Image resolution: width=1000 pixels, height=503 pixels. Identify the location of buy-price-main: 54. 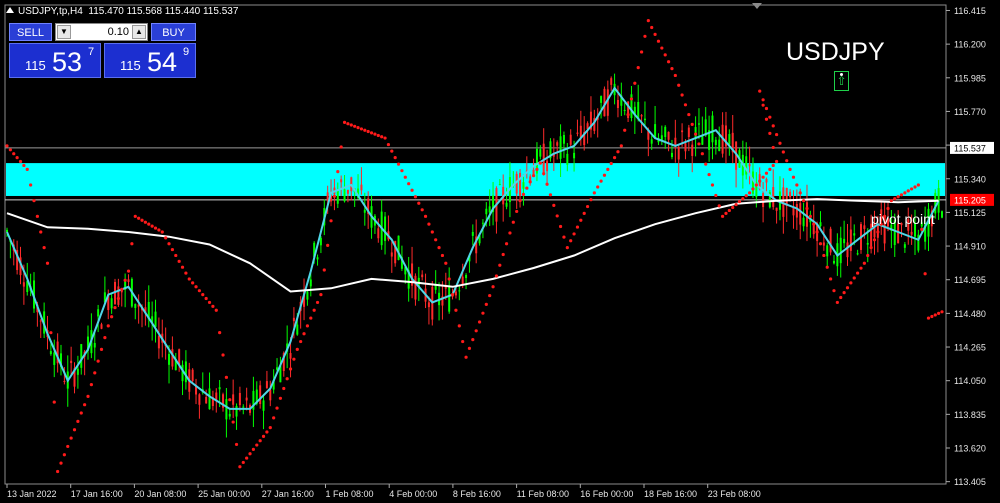
(162, 62).